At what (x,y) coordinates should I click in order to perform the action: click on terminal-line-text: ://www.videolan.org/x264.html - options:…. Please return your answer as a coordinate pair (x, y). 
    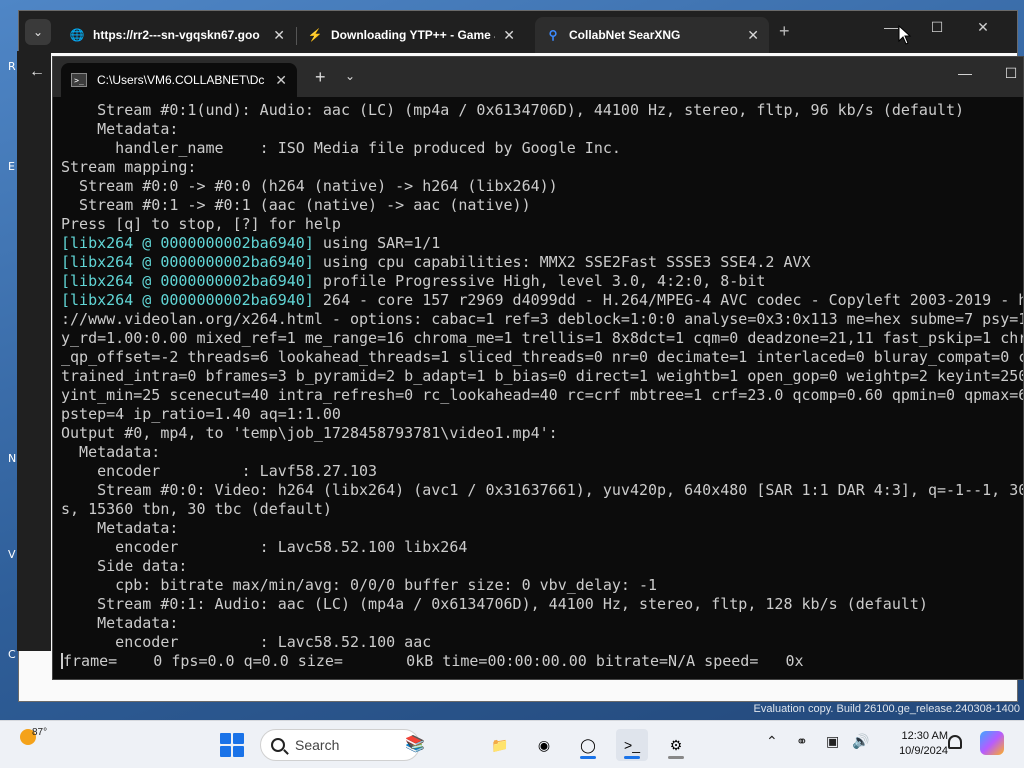
    Looking at the image, I should click on (542, 319).